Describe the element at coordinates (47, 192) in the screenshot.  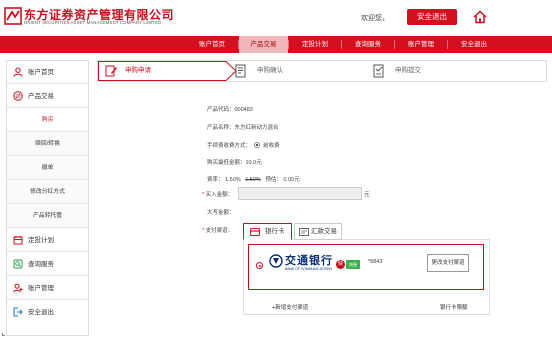
I see `sidebar-sub-dividend: 修改分红方式` at that location.